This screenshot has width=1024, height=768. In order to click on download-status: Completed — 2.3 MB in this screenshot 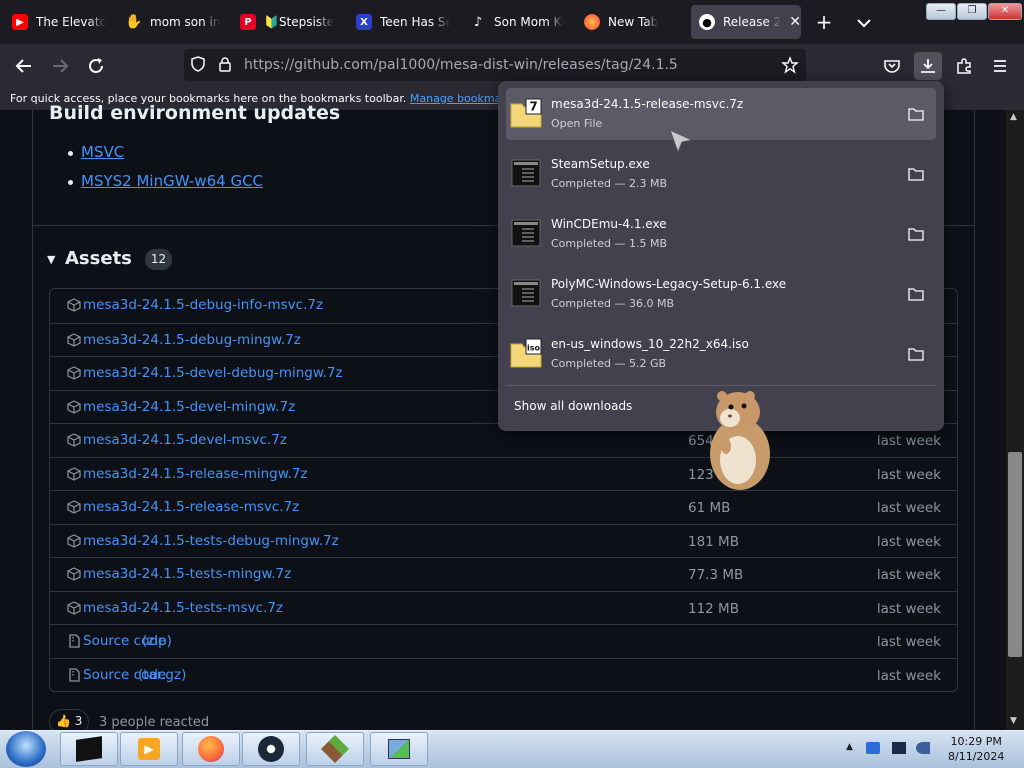, I will do `click(609, 183)`.